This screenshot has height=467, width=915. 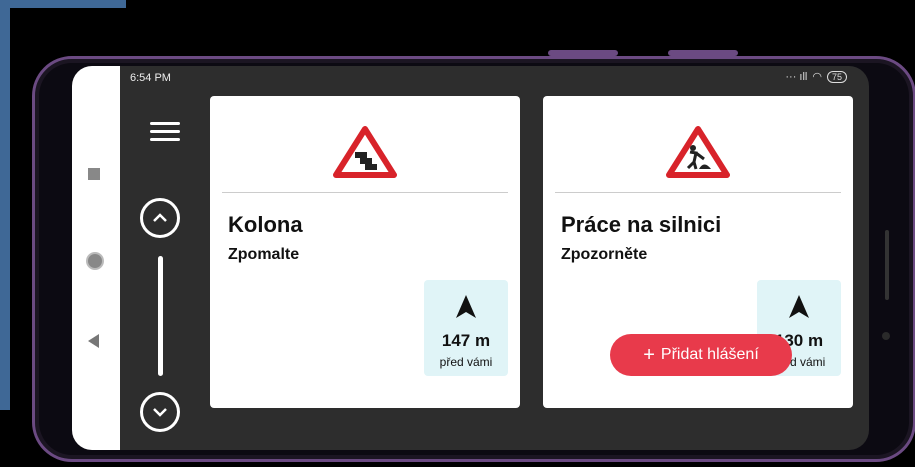 I want to click on scroll-down-button, so click(x=160, y=412).